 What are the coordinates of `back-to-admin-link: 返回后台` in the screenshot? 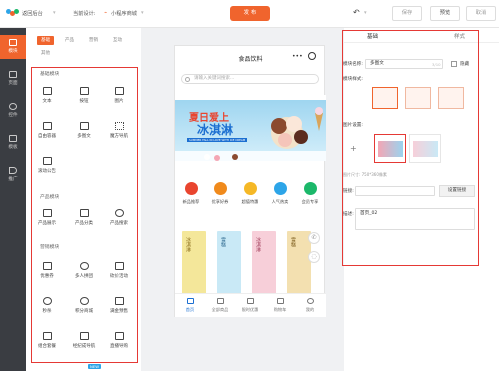 It's located at (32, 13).